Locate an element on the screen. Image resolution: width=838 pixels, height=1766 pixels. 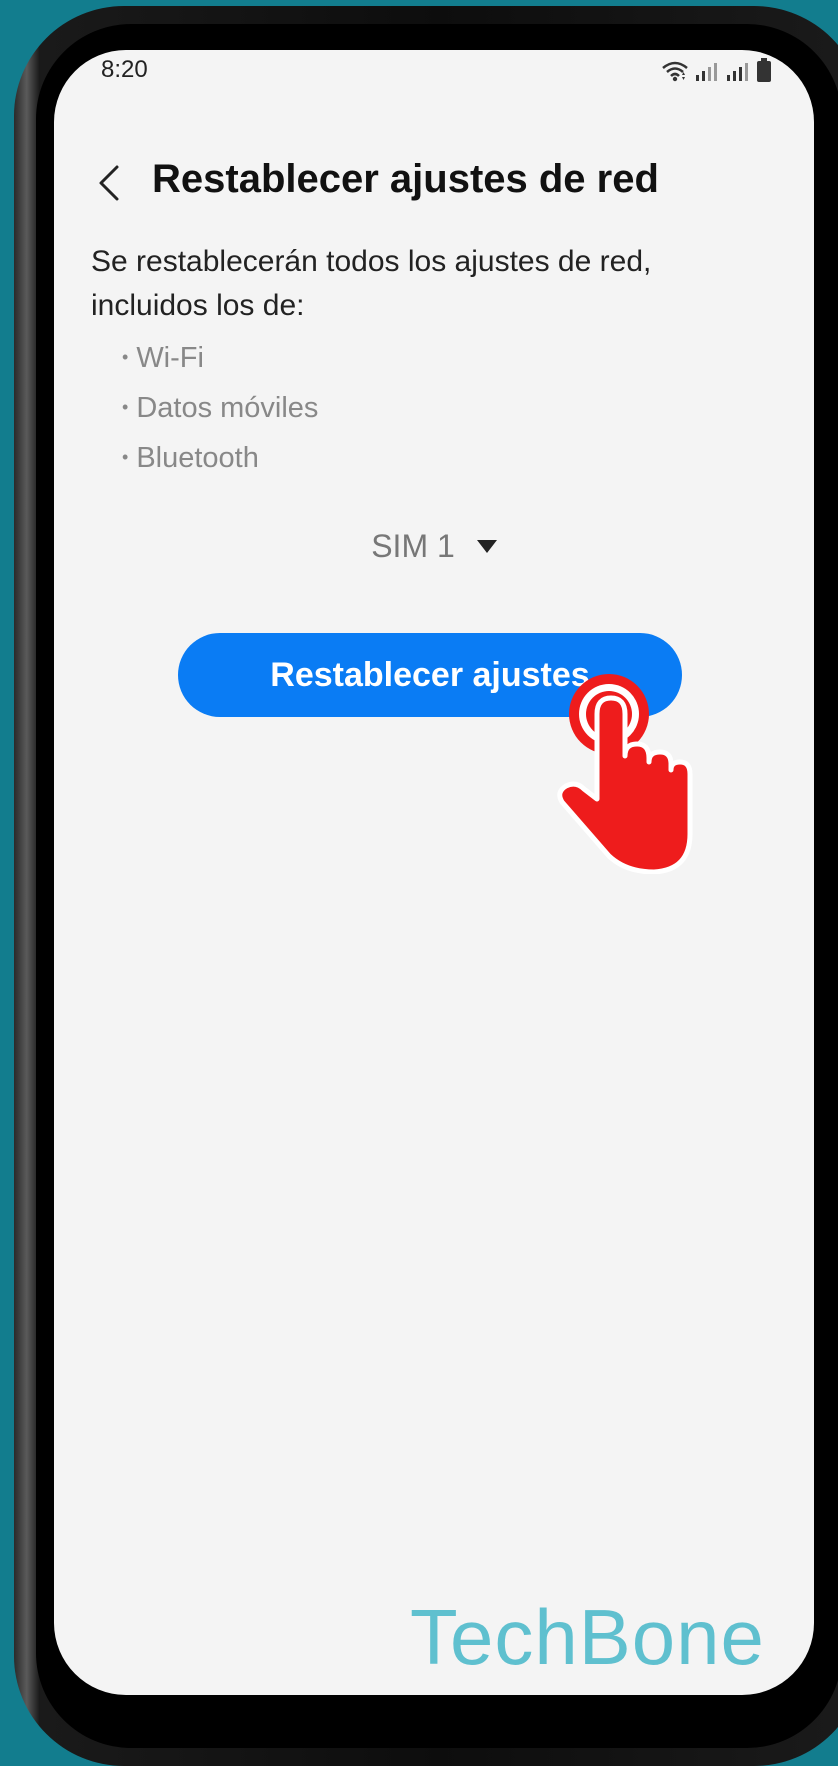
back-arrow-icon is located at coordinates (109, 183).